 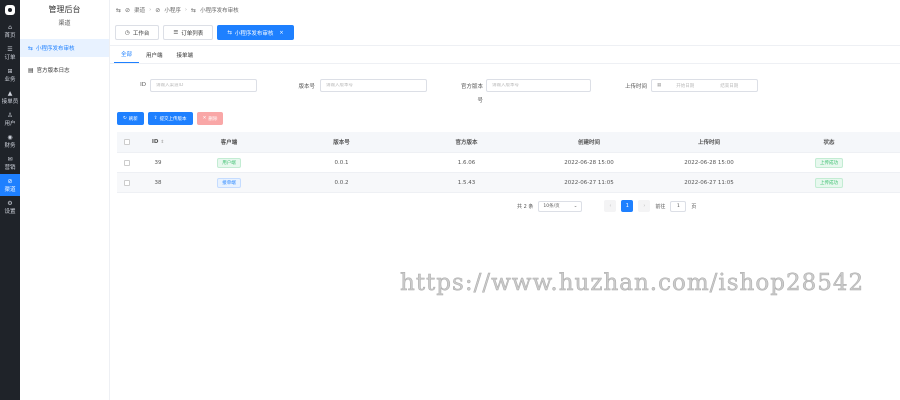 I want to click on breadcrumb-item: 渠道, so click(x=139, y=10).